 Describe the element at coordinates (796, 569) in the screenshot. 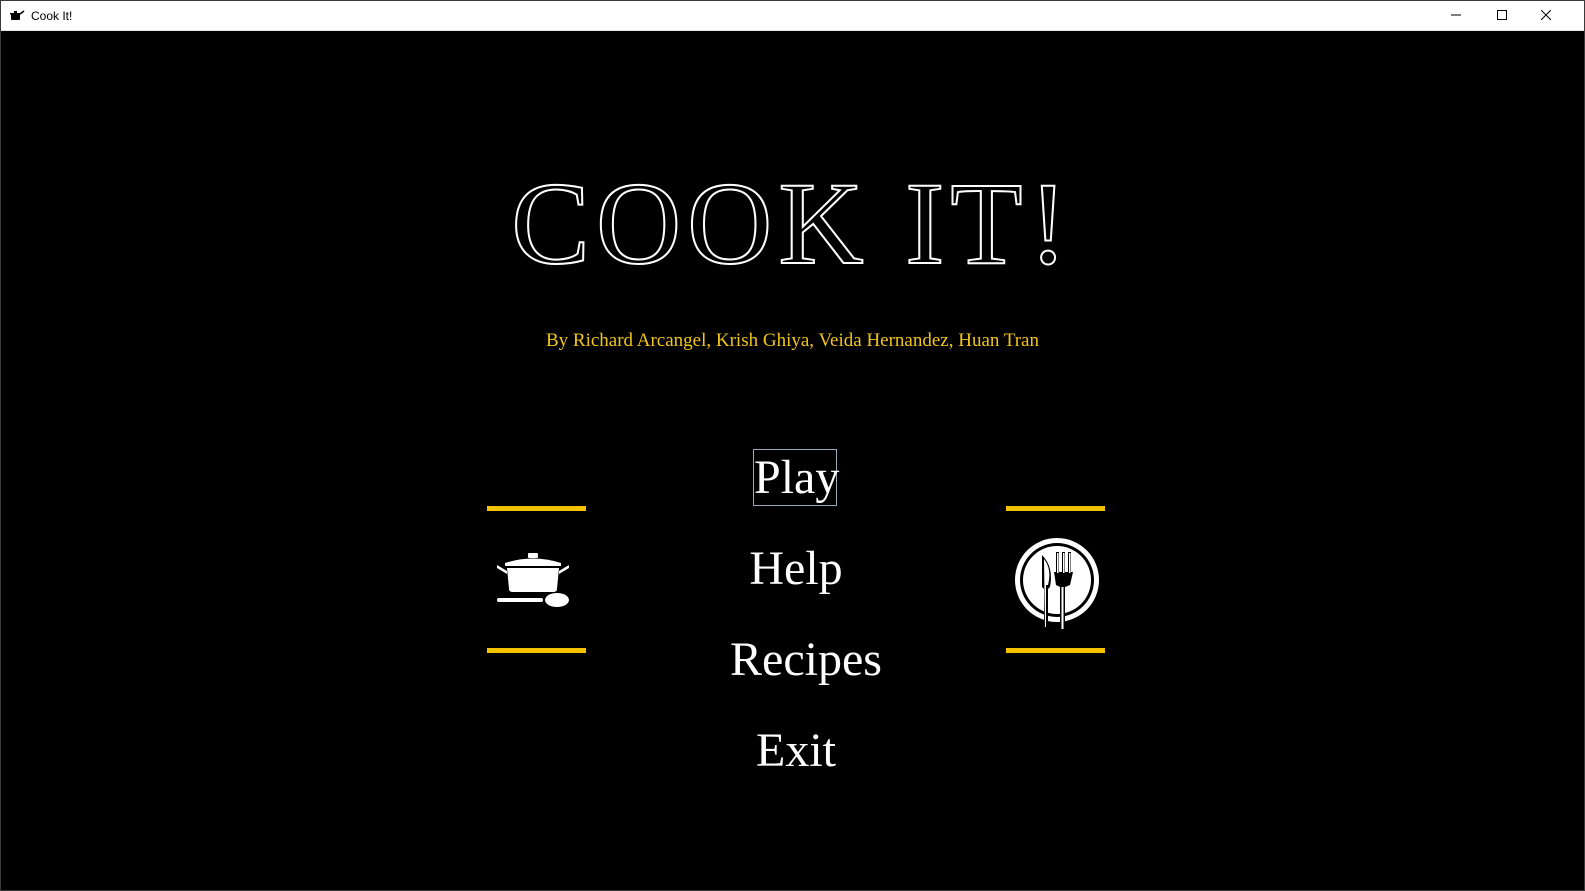

I see `help-button: Help` at that location.